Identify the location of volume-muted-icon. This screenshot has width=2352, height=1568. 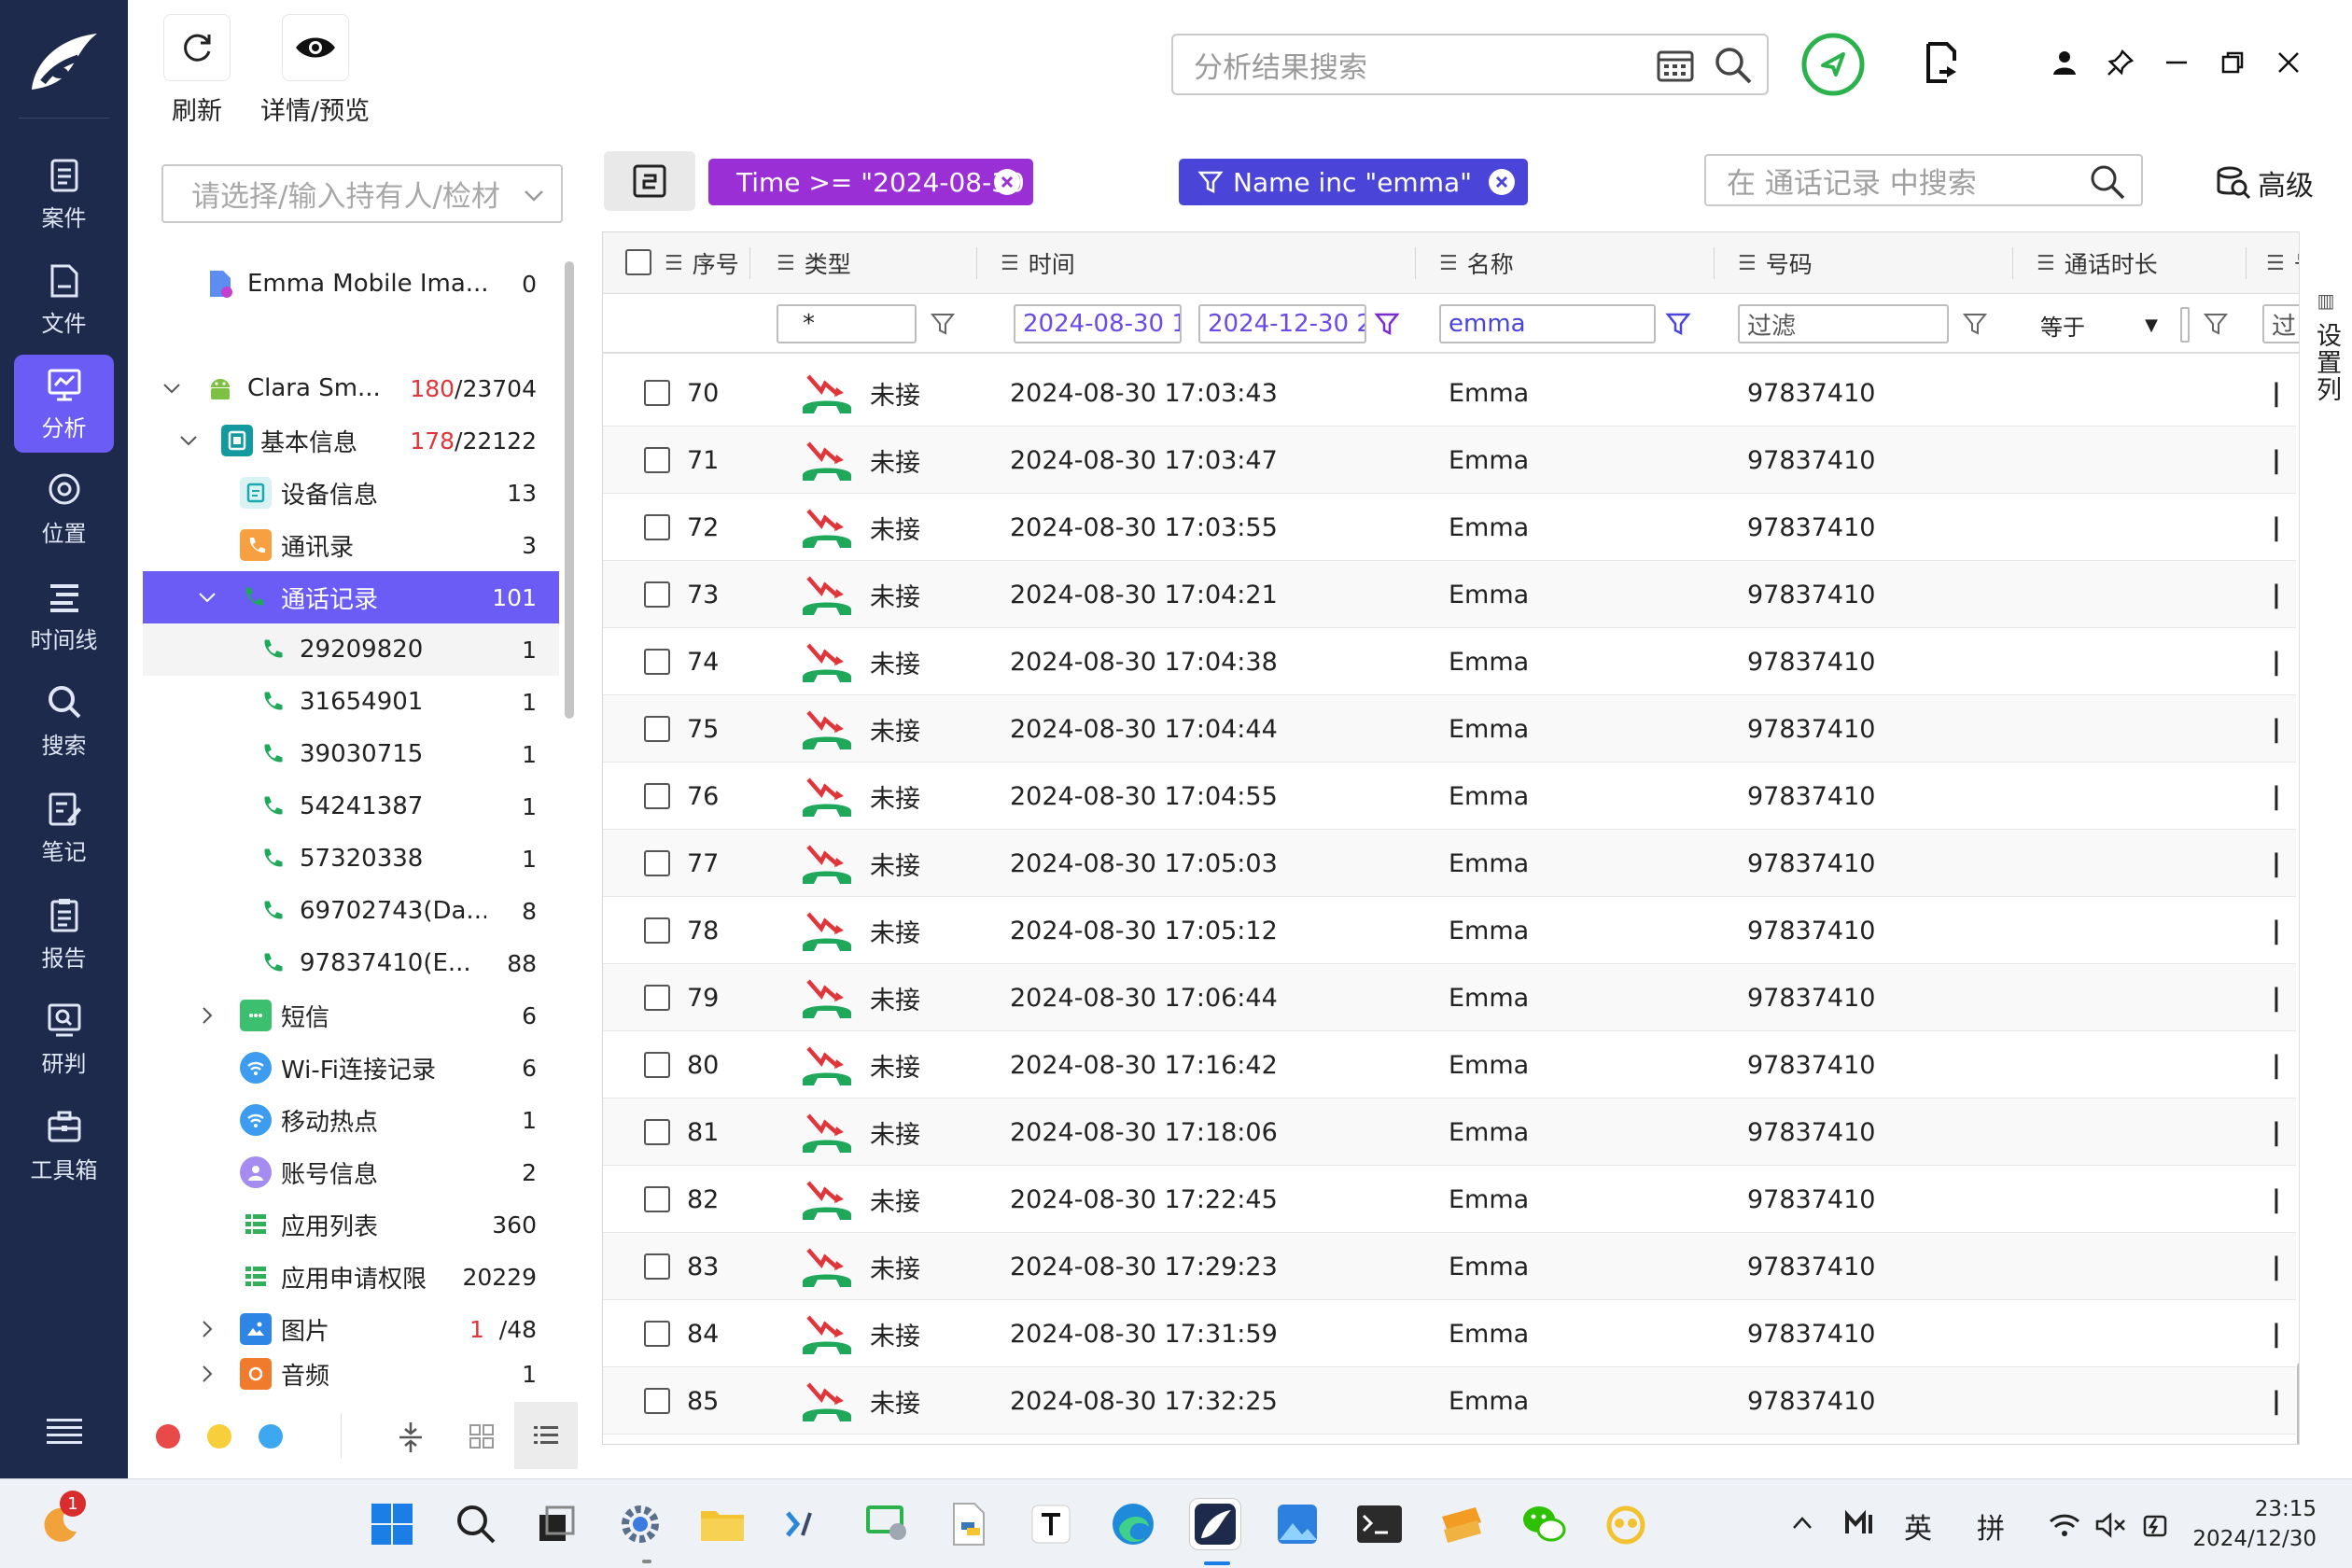
(2111, 1525).